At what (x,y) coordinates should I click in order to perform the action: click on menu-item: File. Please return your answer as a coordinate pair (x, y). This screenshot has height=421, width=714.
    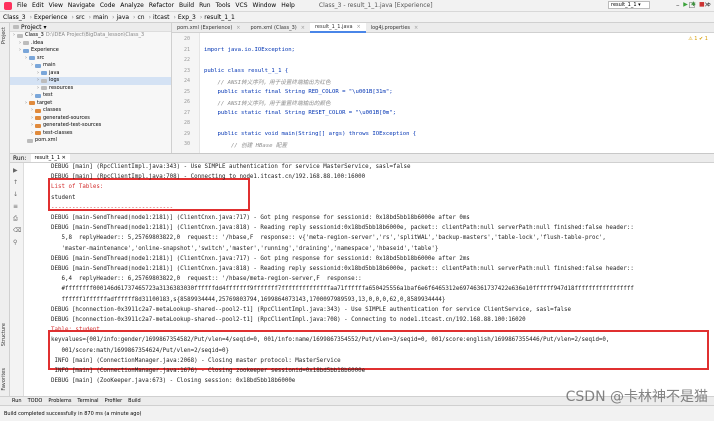
    Looking at the image, I should click on (22, 5).